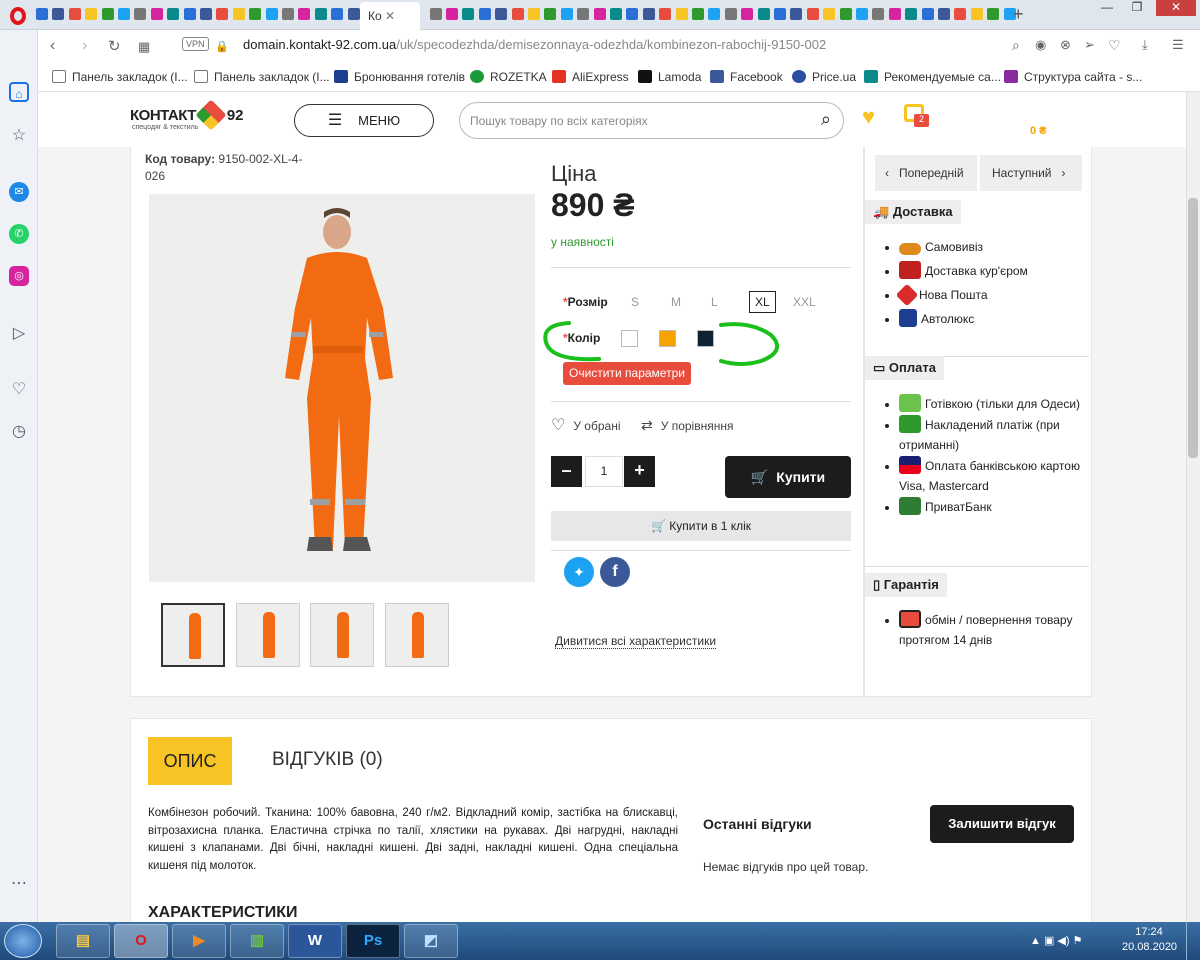 This screenshot has width=1200, height=960. I want to click on heart-bookmark-icon: ♡, so click(1114, 45).